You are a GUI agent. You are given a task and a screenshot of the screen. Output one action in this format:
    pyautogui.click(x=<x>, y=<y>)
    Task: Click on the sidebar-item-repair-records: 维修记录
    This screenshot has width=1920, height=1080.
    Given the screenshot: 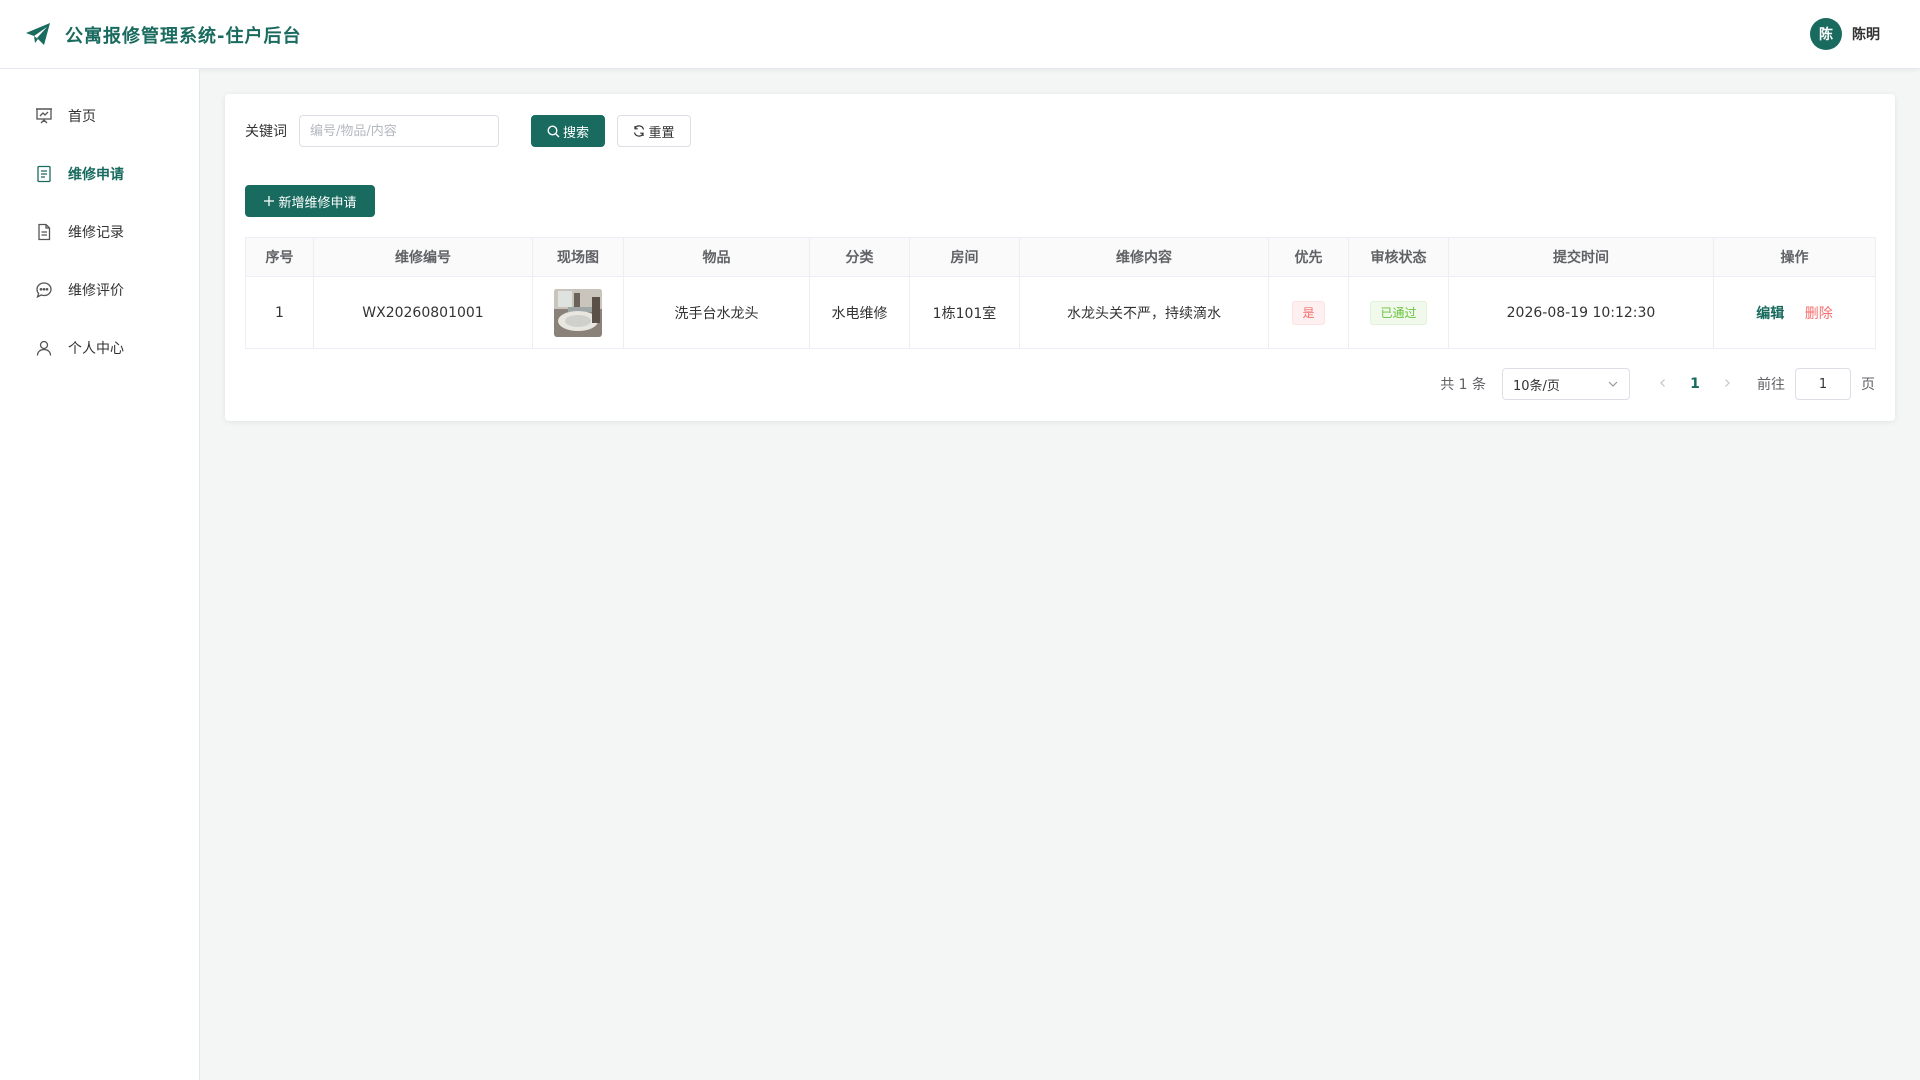 What is the action you would take?
    pyautogui.click(x=99, y=232)
    